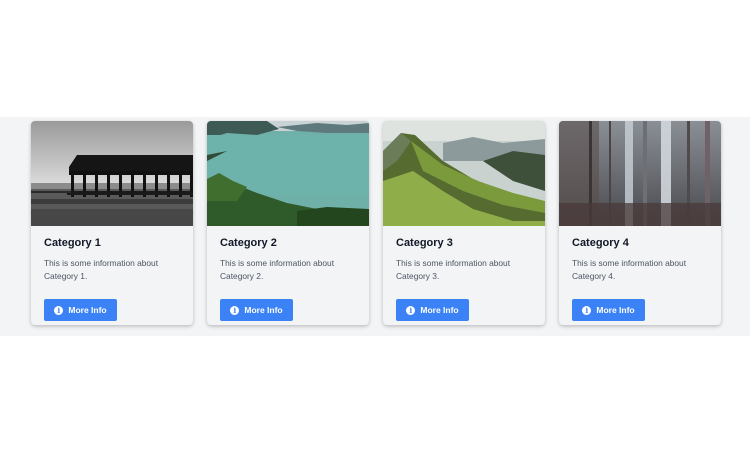 The height and width of the screenshot is (469, 750). What do you see at coordinates (464, 173) in the screenshot?
I see `card-image-valley` at bounding box center [464, 173].